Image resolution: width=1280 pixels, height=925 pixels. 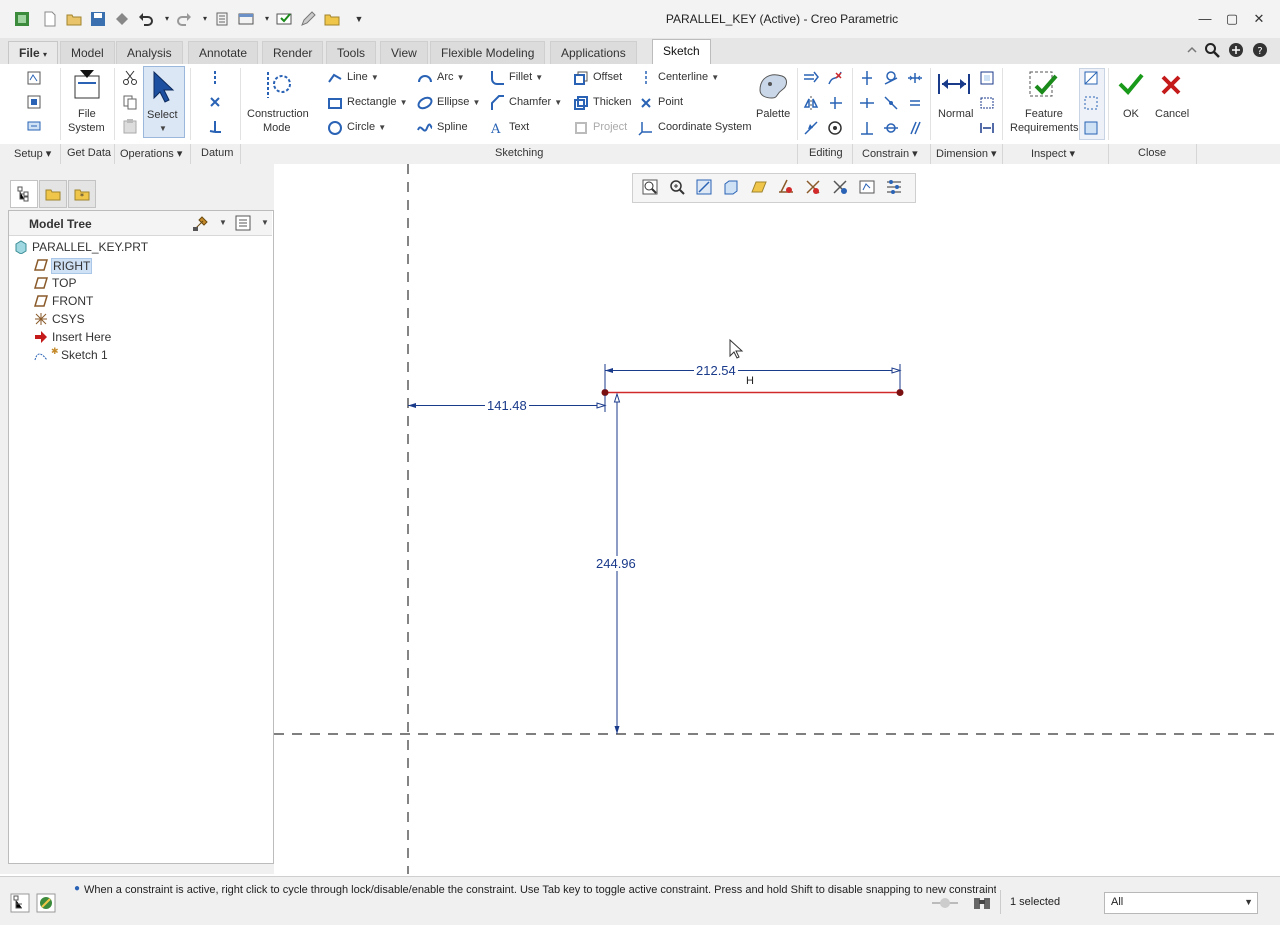 I want to click on tree-columns-dropdown-icon: ▼, so click(x=265, y=222).